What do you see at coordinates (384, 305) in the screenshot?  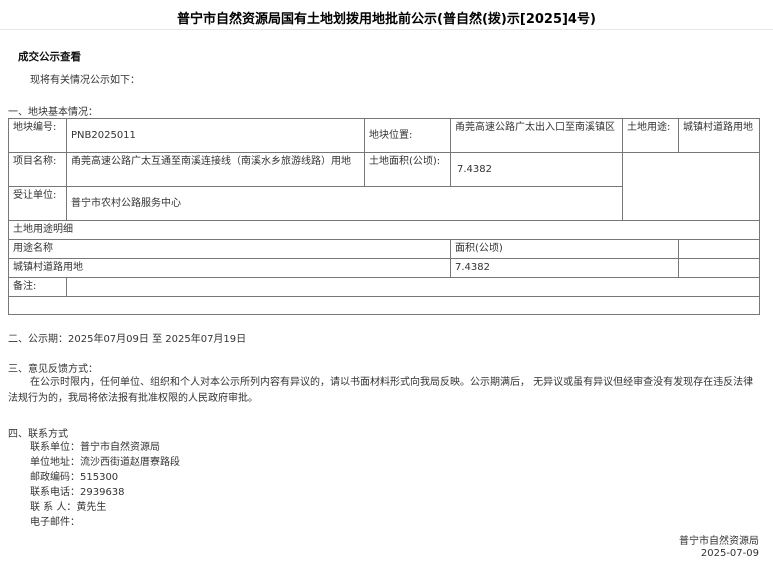 I see `empty-row` at bounding box center [384, 305].